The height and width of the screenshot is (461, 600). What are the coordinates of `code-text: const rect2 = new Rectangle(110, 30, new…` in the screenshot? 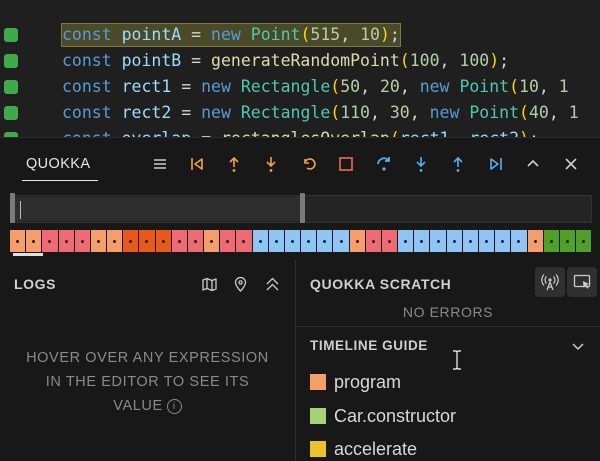 It's located at (320, 113).